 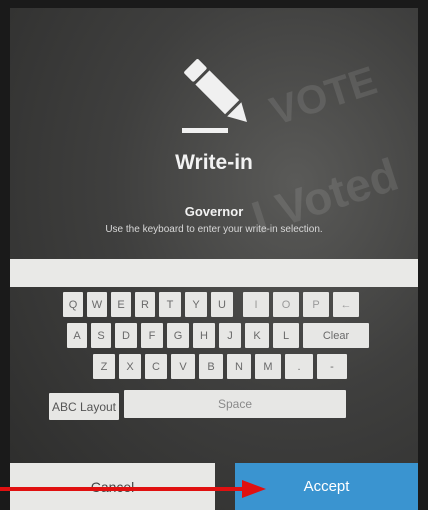 I want to click on annotation-arrow, so click(x=133, y=489).